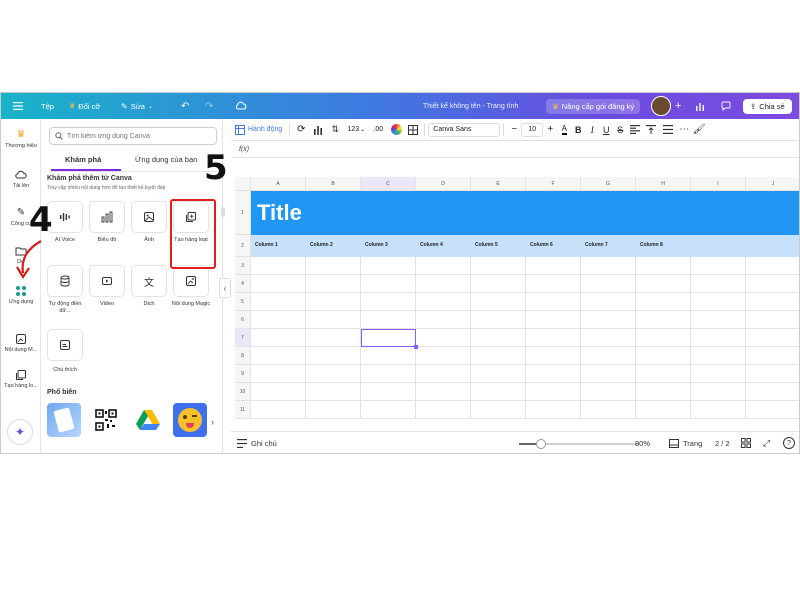 The image size is (800, 600). What do you see at coordinates (620, 130) in the screenshot?
I see `strikethrough-icon: S` at bounding box center [620, 130].